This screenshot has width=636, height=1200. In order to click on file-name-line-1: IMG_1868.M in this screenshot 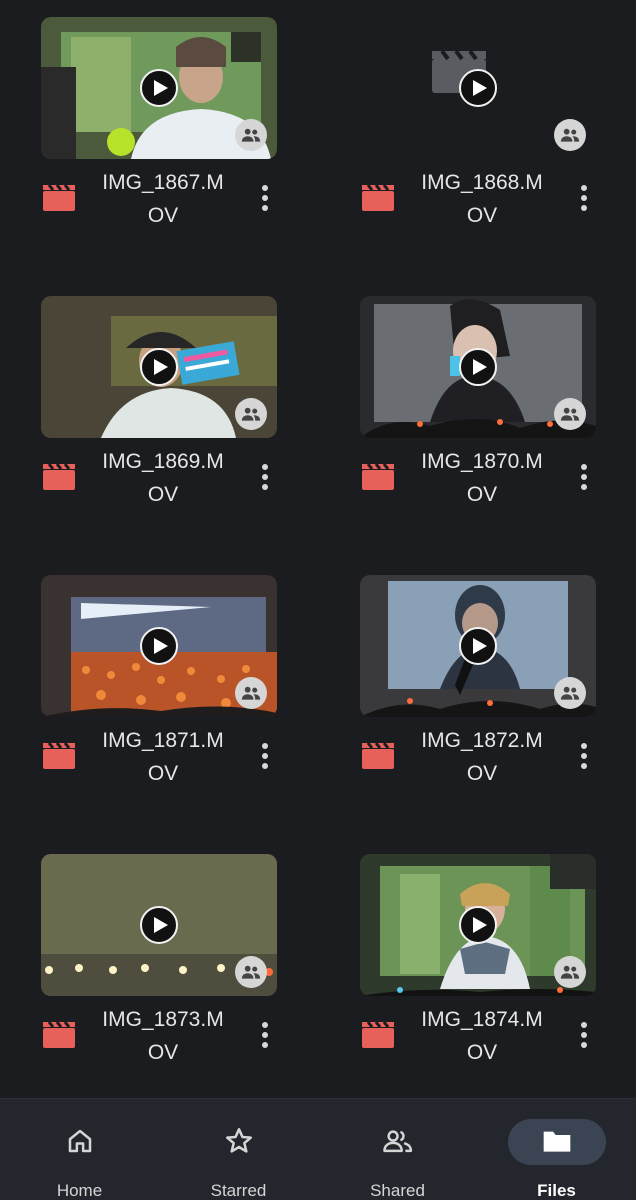, I will do `click(482, 182)`.